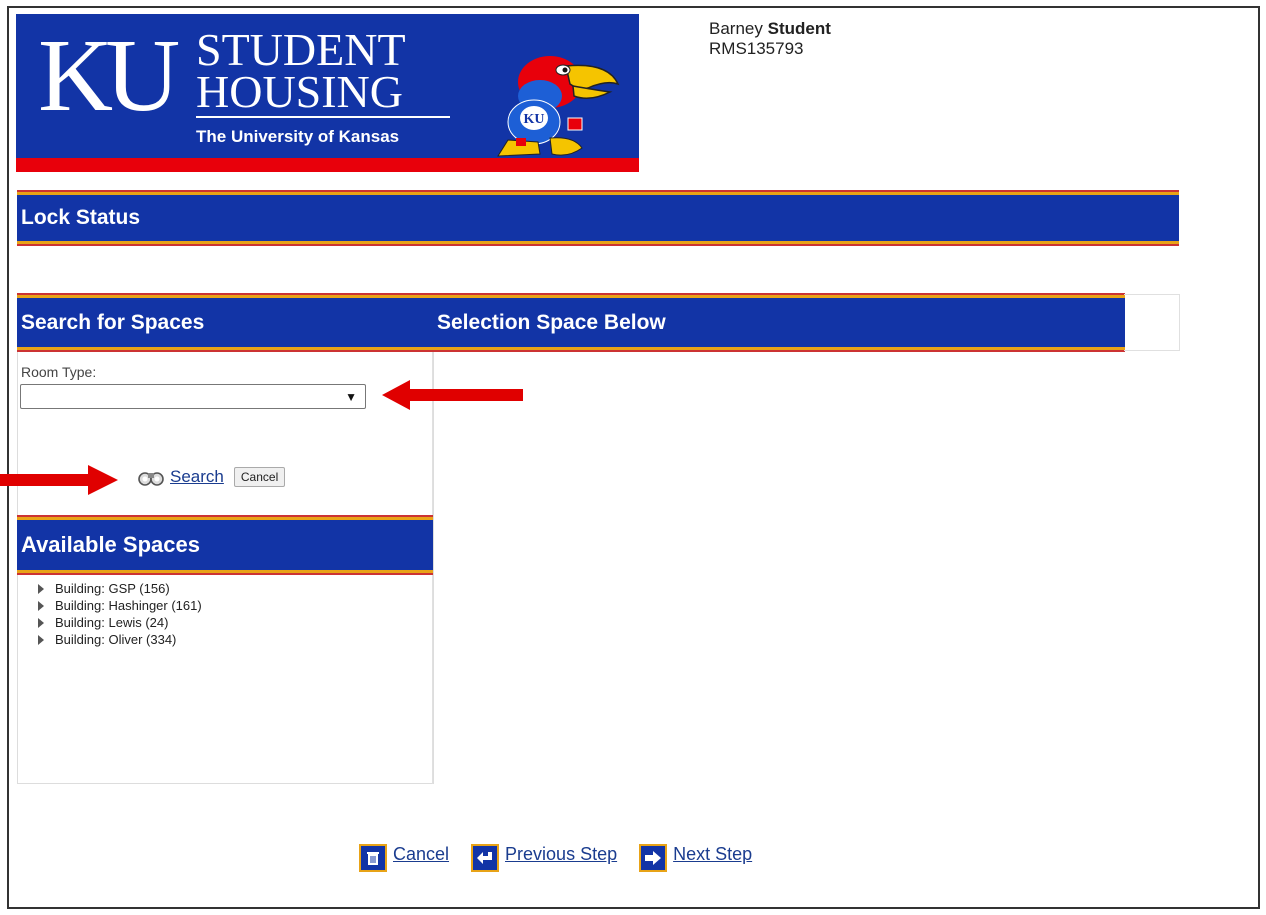 This screenshot has width=1266, height=915. I want to click on banner-university-text: The University of Kansas, so click(298, 136).